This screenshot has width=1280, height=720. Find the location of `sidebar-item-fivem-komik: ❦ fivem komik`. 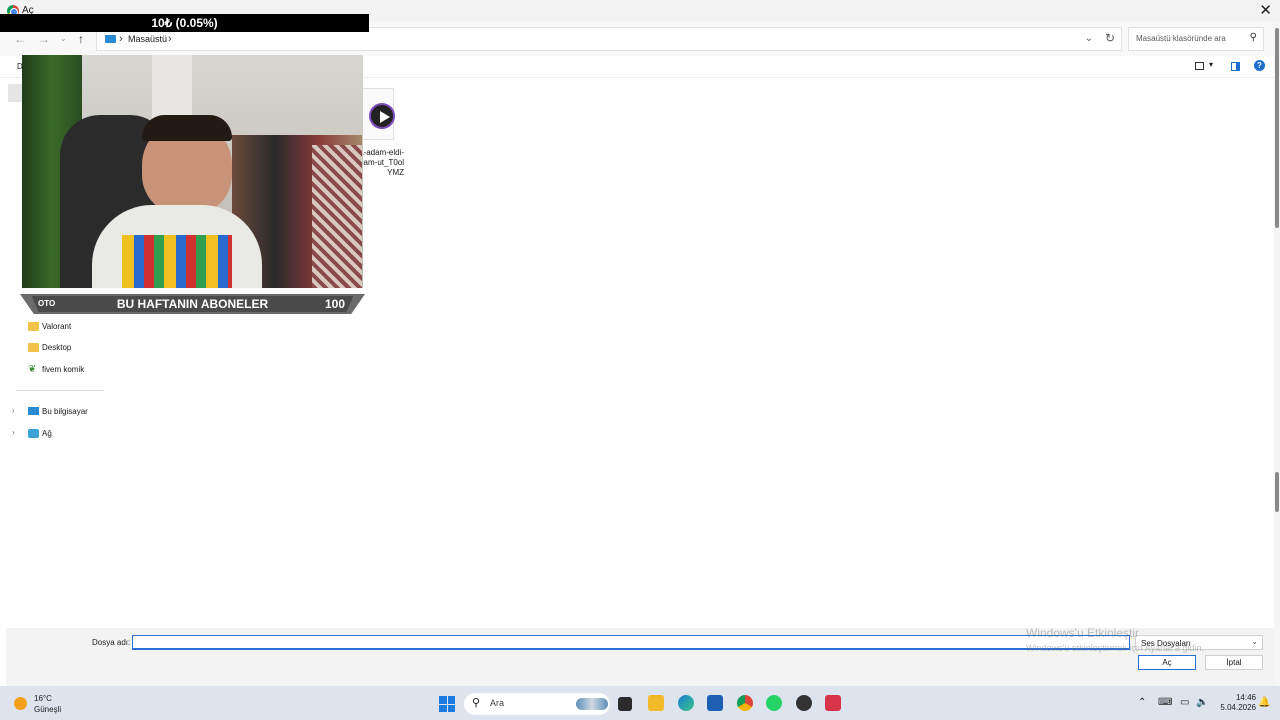

sidebar-item-fivem-komik: ❦ fivem komik is located at coordinates (58, 370).